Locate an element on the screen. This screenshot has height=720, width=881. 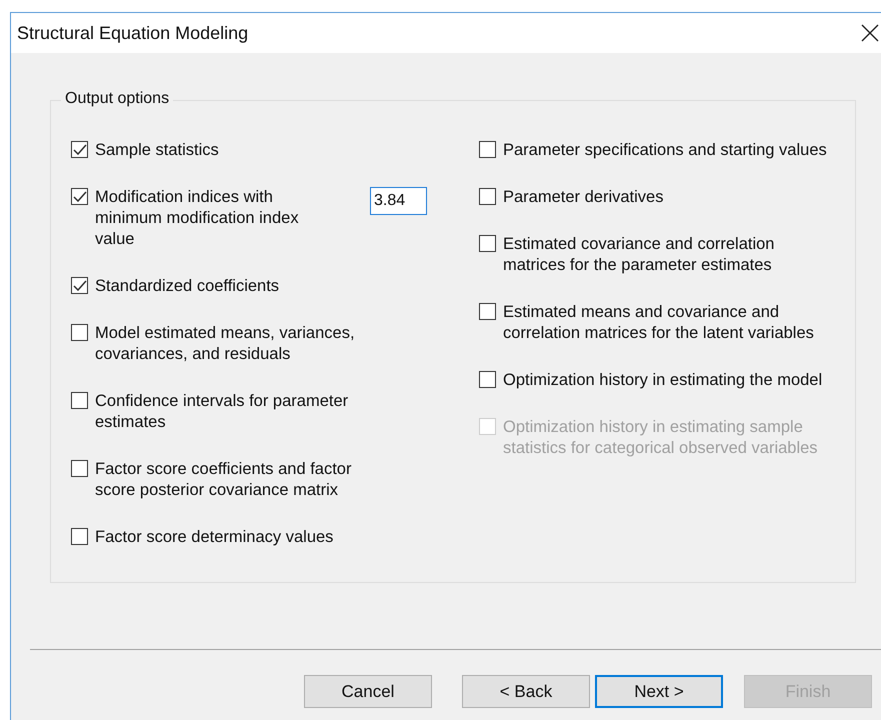
checkbox-label: Modification indices with minimum modification index value is located at coordinates (197, 218).